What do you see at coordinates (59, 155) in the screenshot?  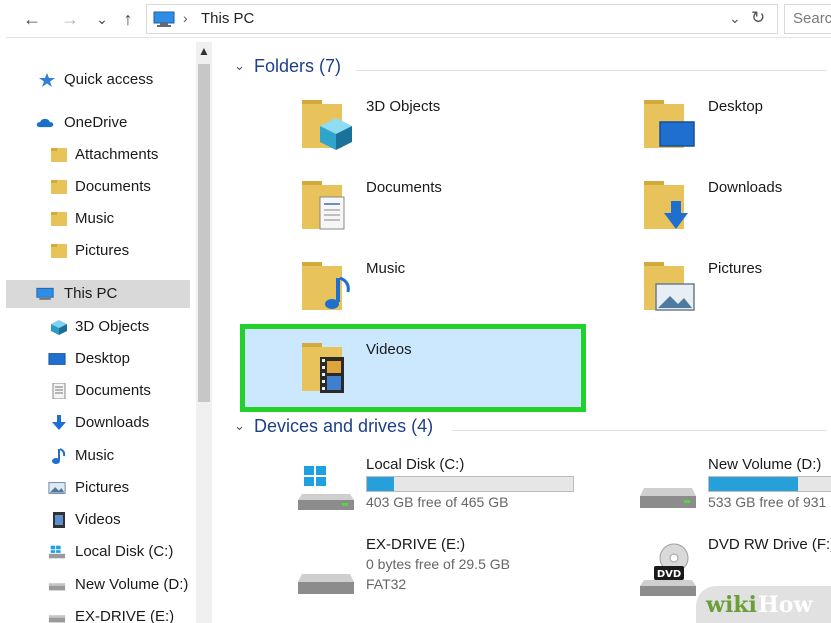 I see `folder-icon` at bounding box center [59, 155].